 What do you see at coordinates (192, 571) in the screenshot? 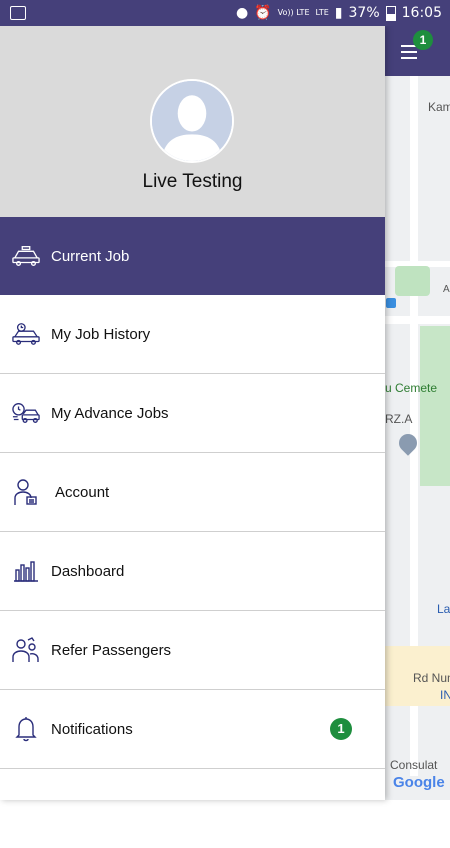
I see `menu-item-dashboard: Dashboard` at bounding box center [192, 571].